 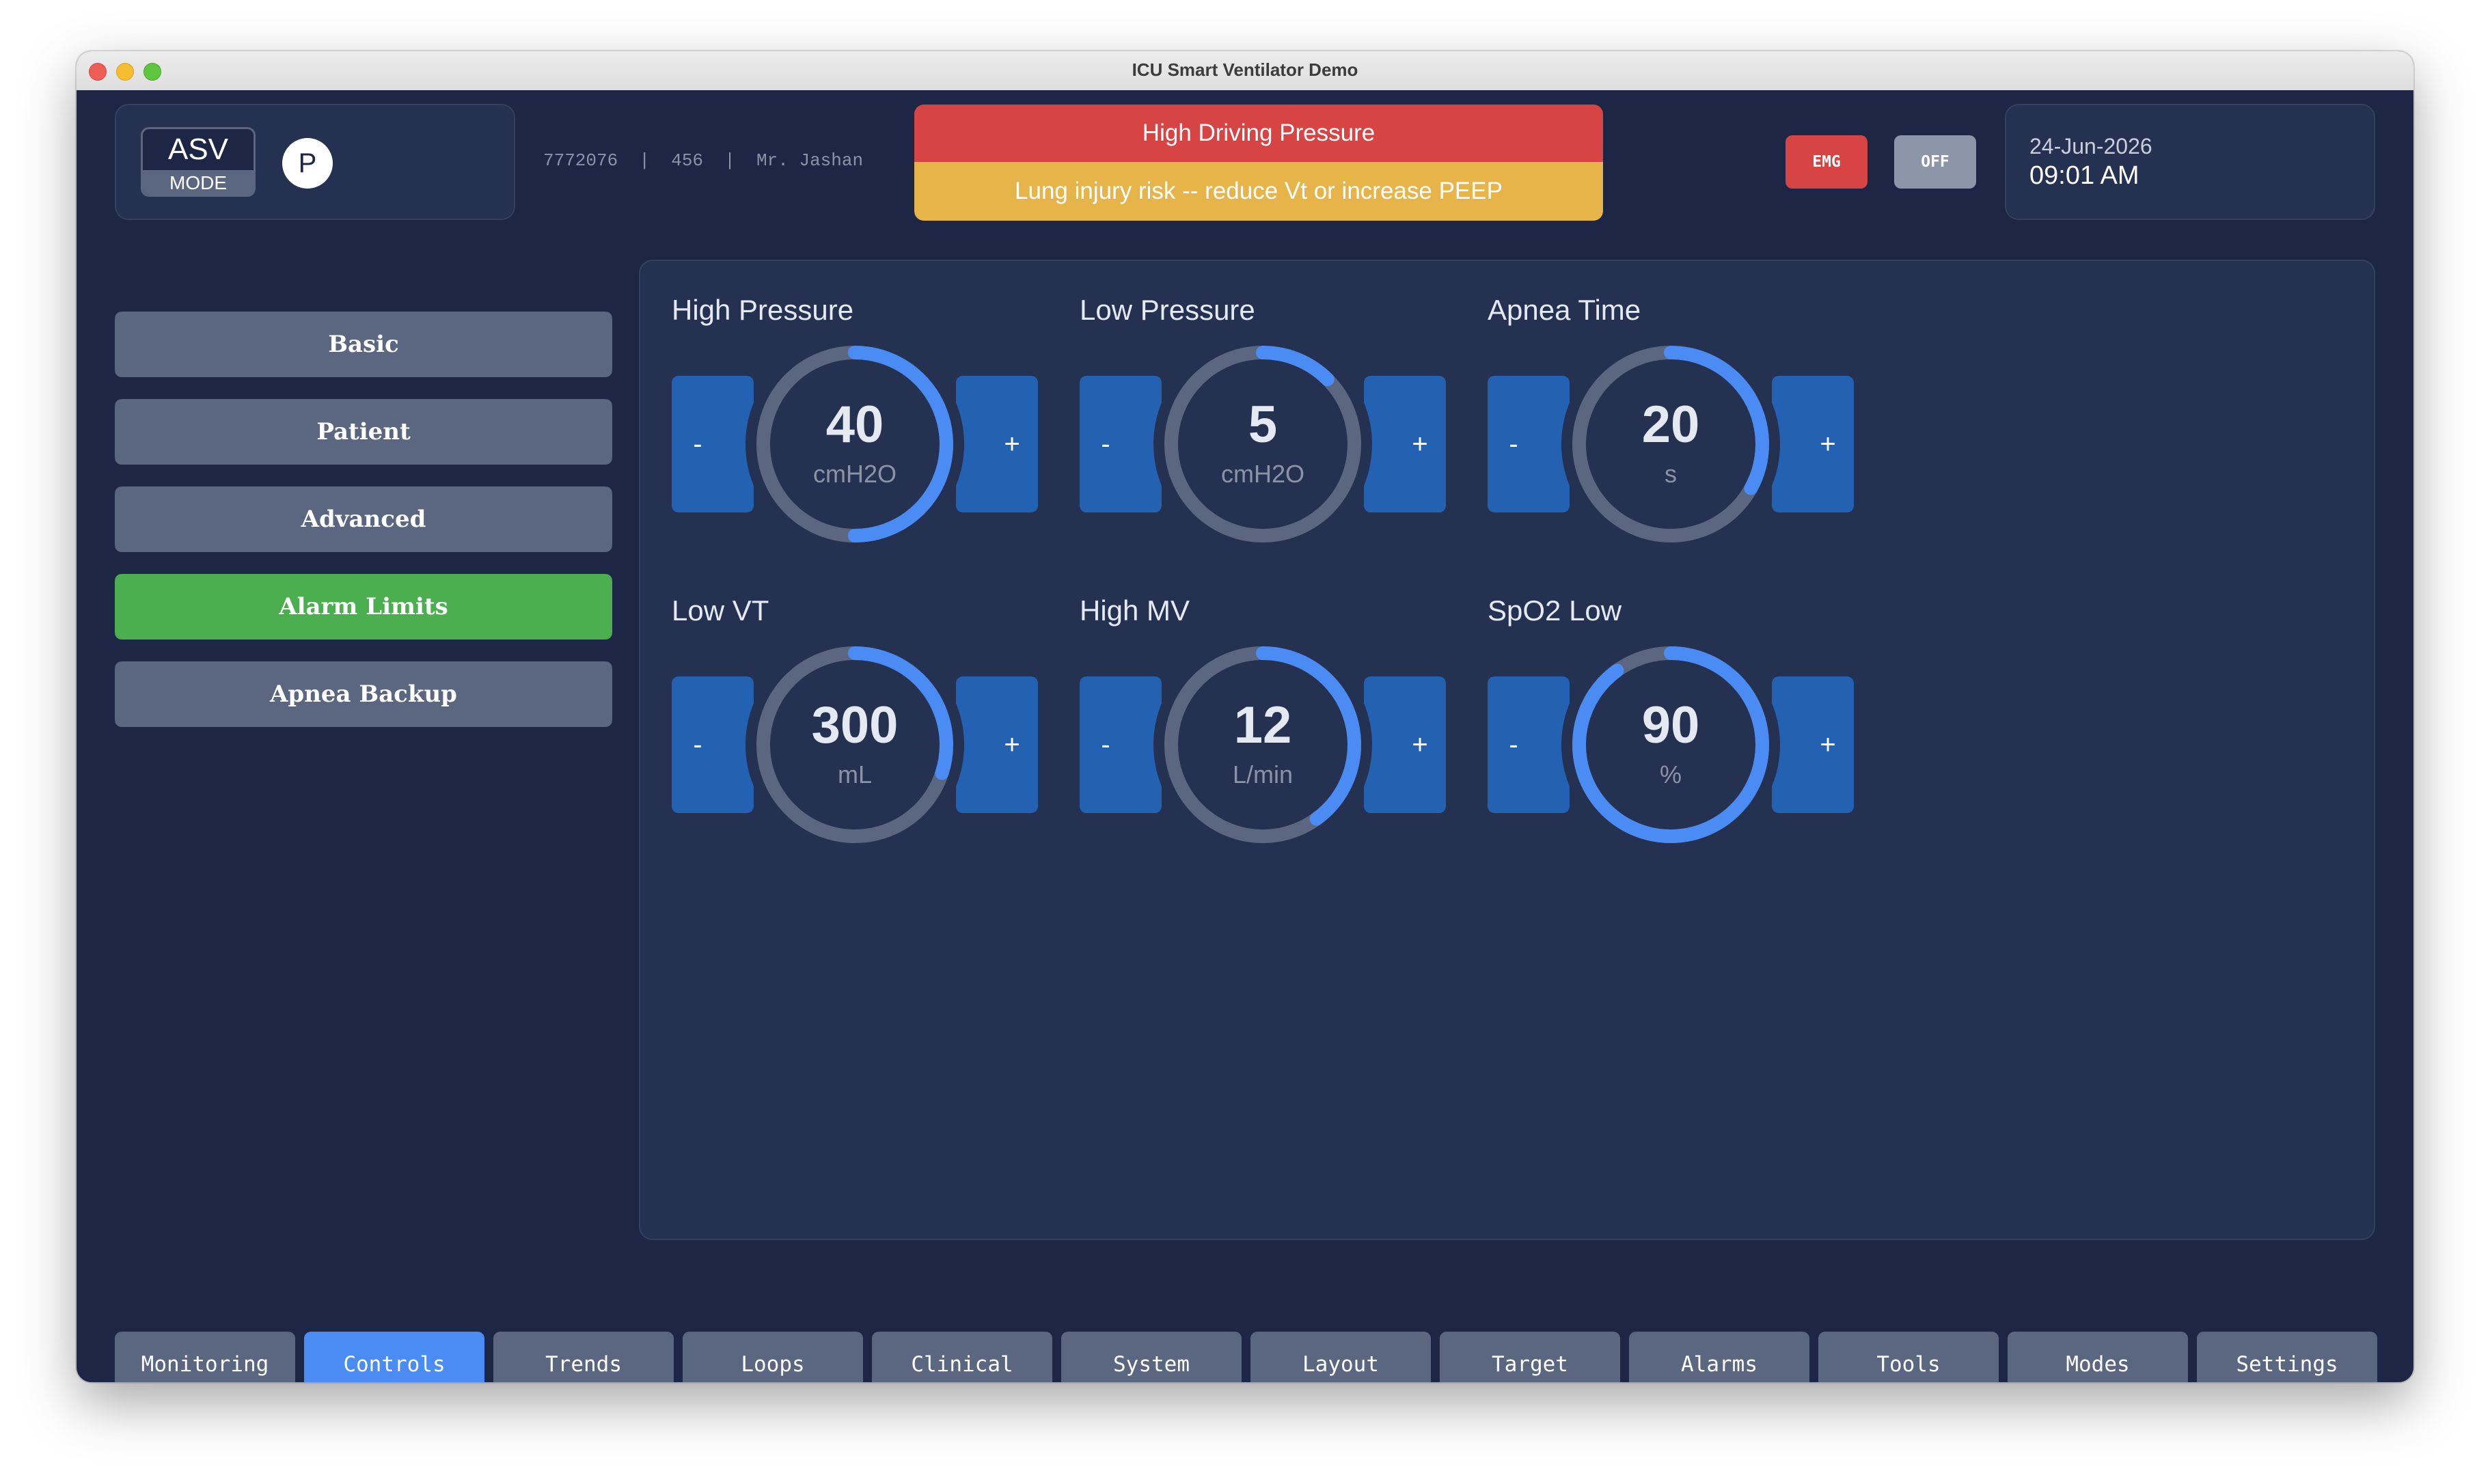 I want to click on control-spo2-low: SpO2 Low - + 90 %, so click(x=1672, y=731).